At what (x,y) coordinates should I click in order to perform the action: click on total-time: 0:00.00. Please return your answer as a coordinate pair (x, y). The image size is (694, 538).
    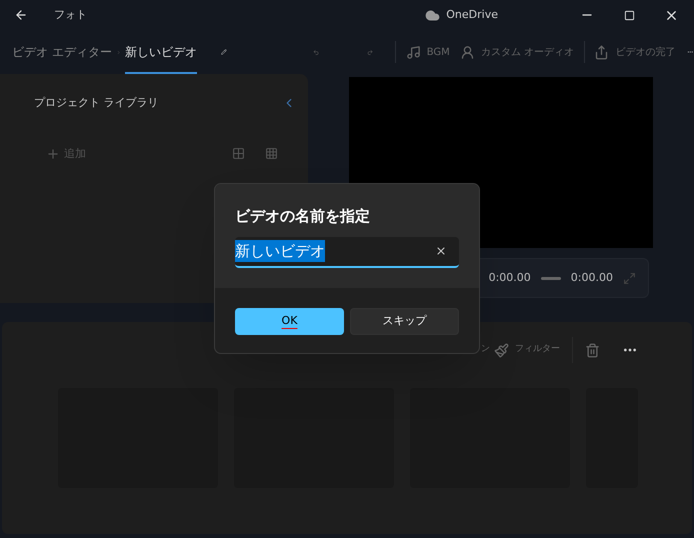
    Looking at the image, I should click on (591, 278).